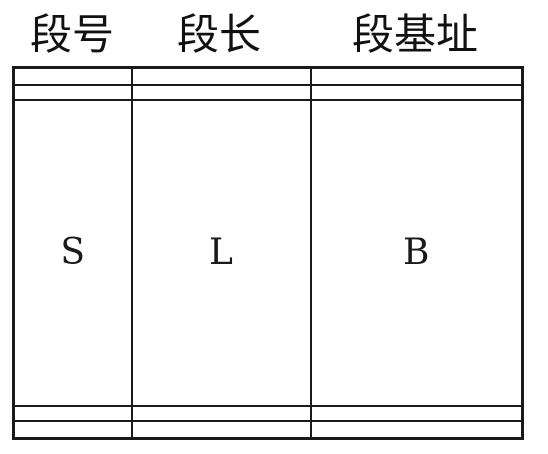  What do you see at coordinates (71, 34) in the screenshot?
I see `header-segment-number: 段号` at bounding box center [71, 34].